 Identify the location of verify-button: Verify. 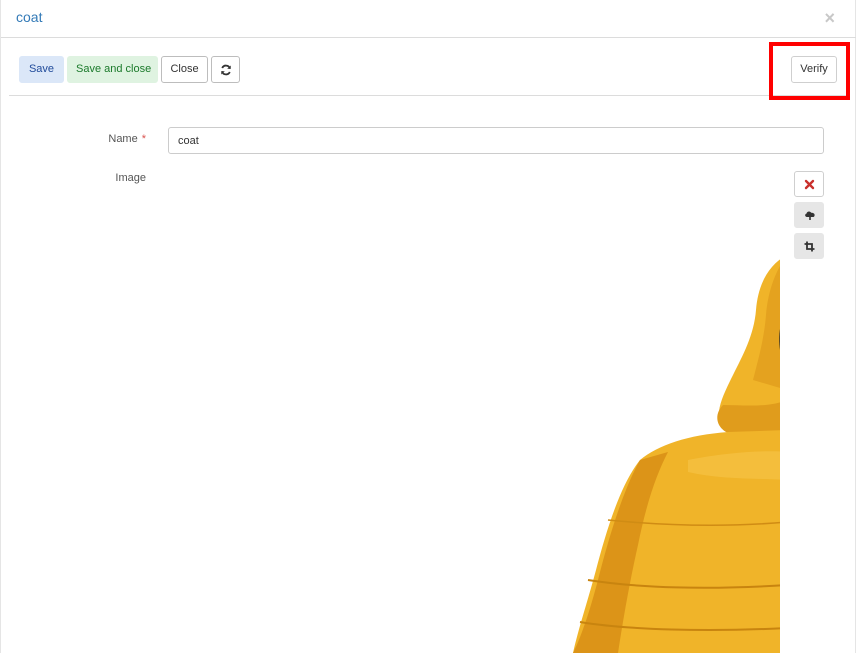
(814, 69).